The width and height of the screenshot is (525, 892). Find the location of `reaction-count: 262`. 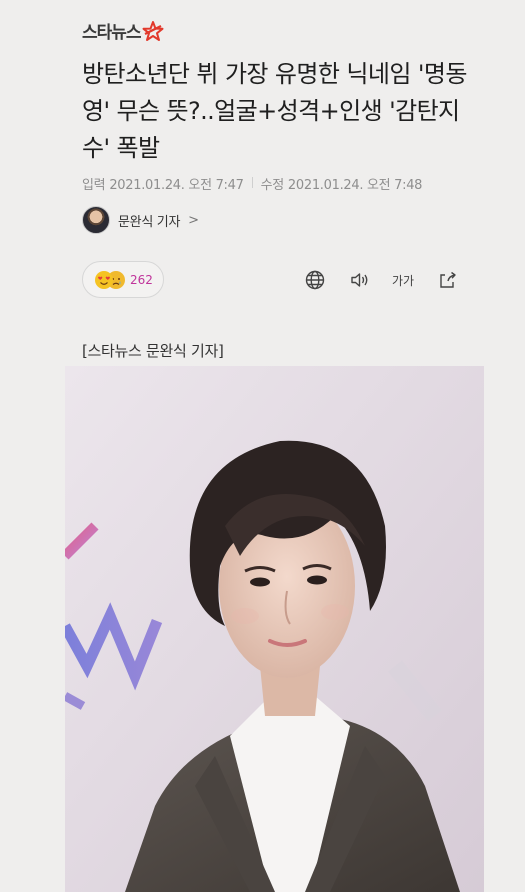

reaction-count: 262 is located at coordinates (141, 279).